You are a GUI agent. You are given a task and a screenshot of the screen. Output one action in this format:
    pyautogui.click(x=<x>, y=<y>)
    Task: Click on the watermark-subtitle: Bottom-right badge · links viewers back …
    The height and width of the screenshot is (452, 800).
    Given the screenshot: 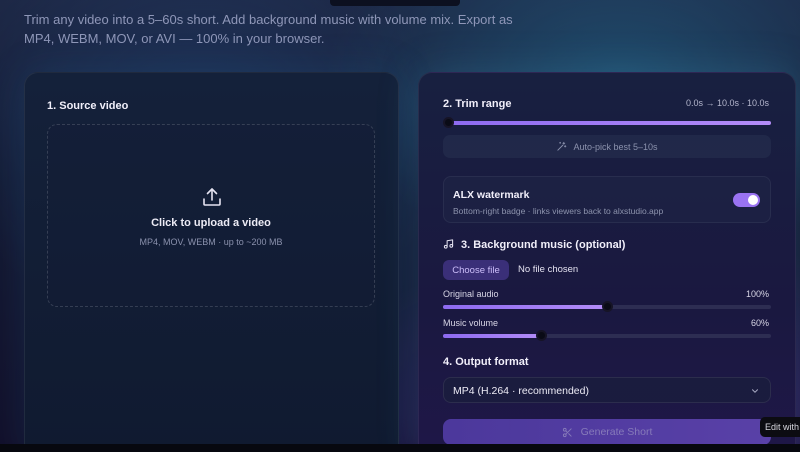 What is the action you would take?
    pyautogui.click(x=558, y=211)
    